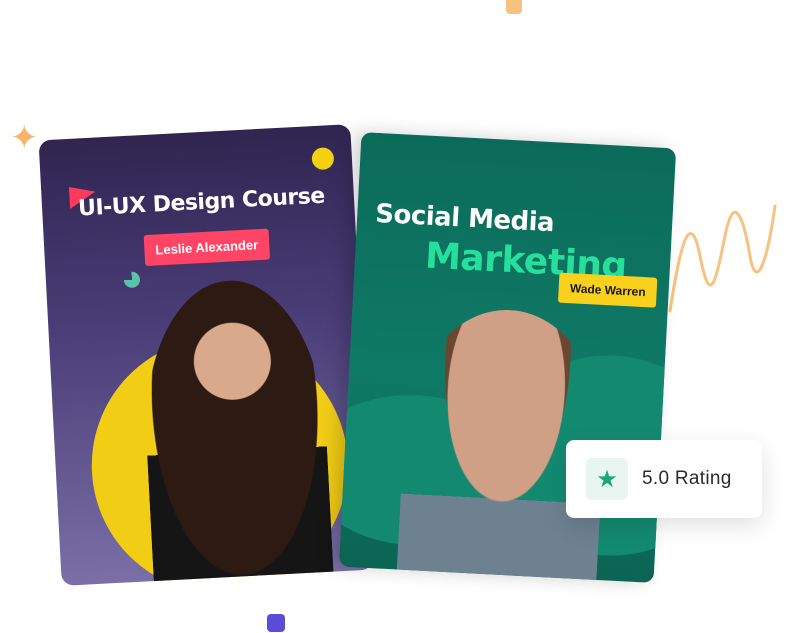 The height and width of the screenshot is (633, 804). I want to click on course-title-line1: Social Media, so click(464, 218).